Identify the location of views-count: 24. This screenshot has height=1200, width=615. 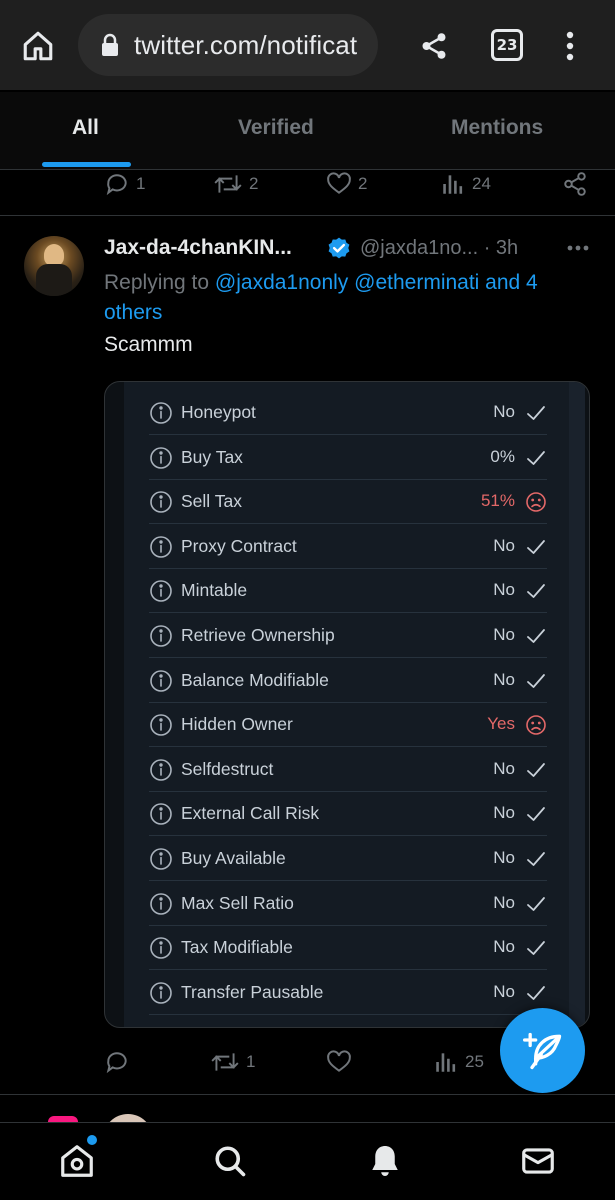
(481, 183).